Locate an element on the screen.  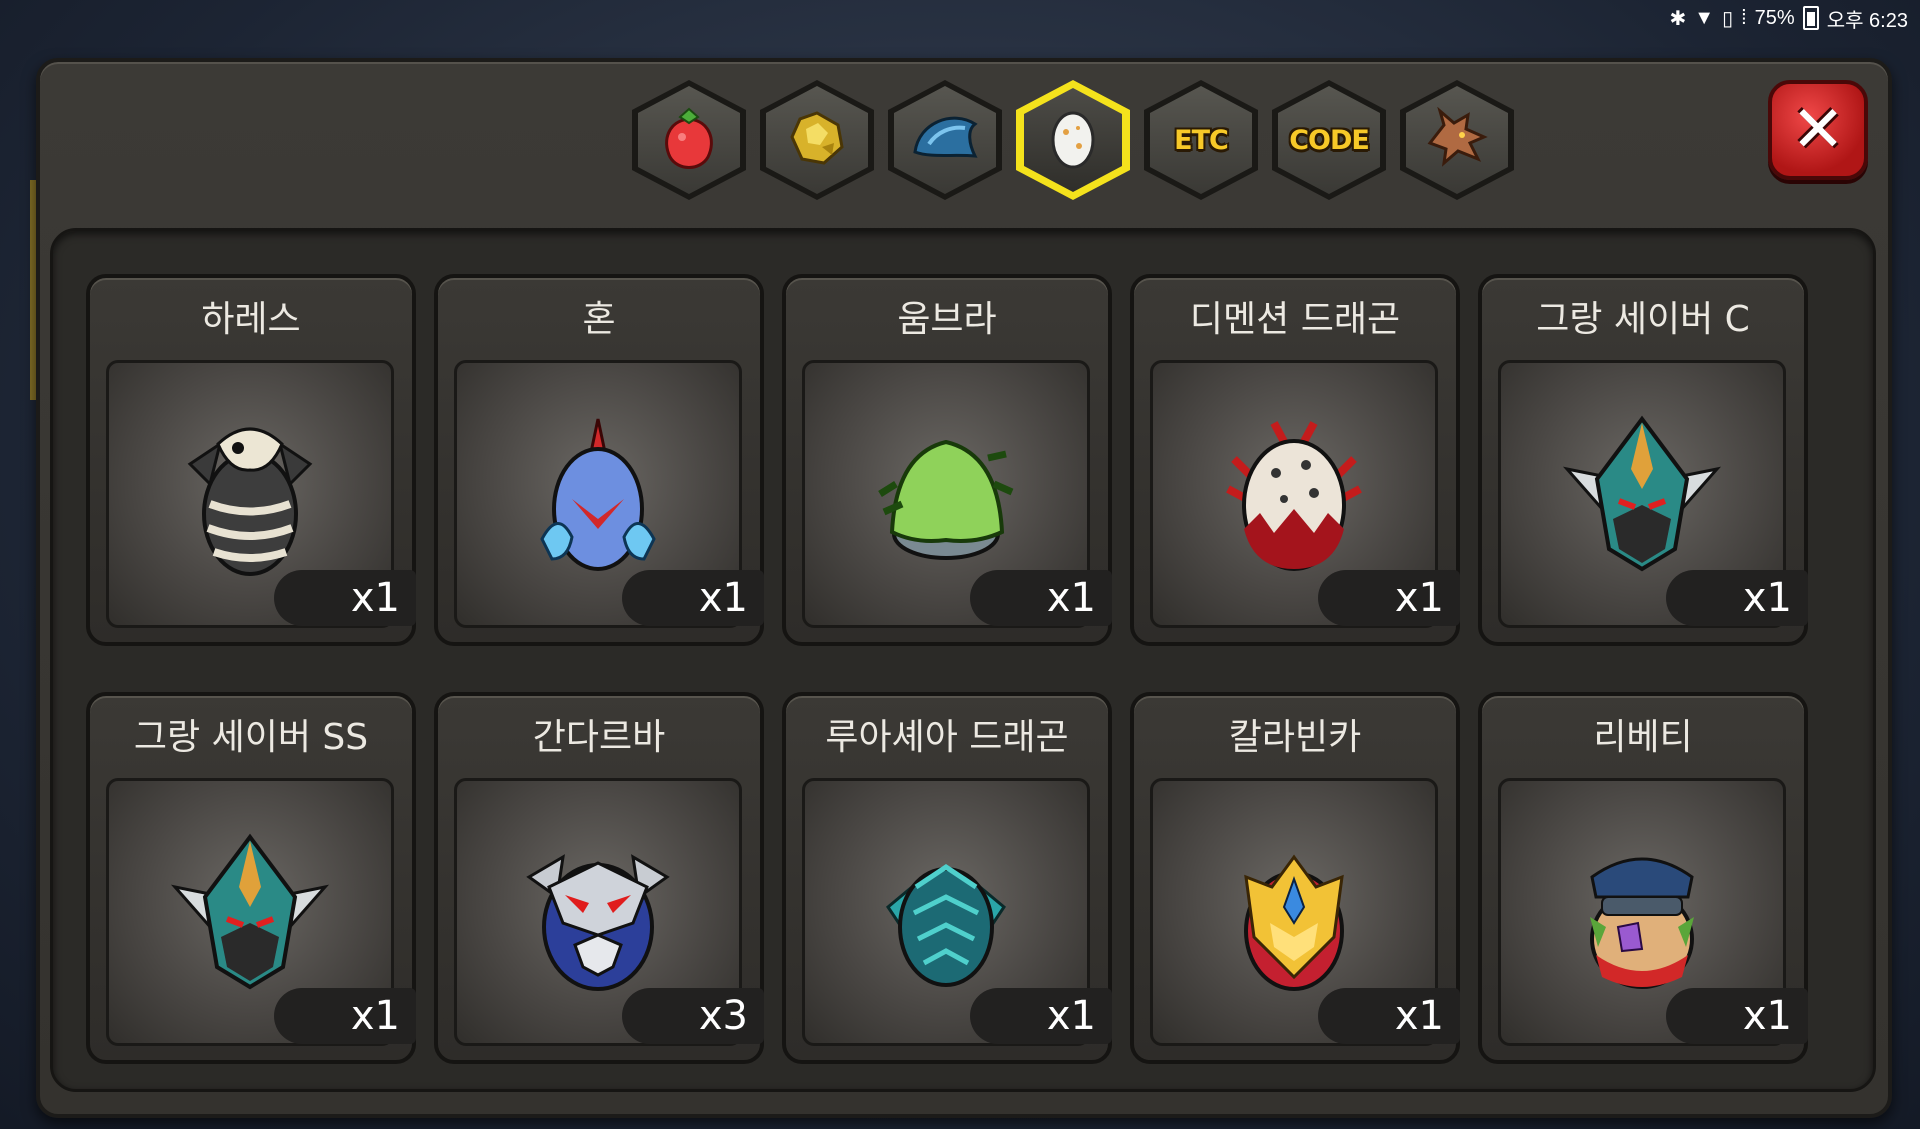
item-card: 움브라 x1 is located at coordinates (947, 460).